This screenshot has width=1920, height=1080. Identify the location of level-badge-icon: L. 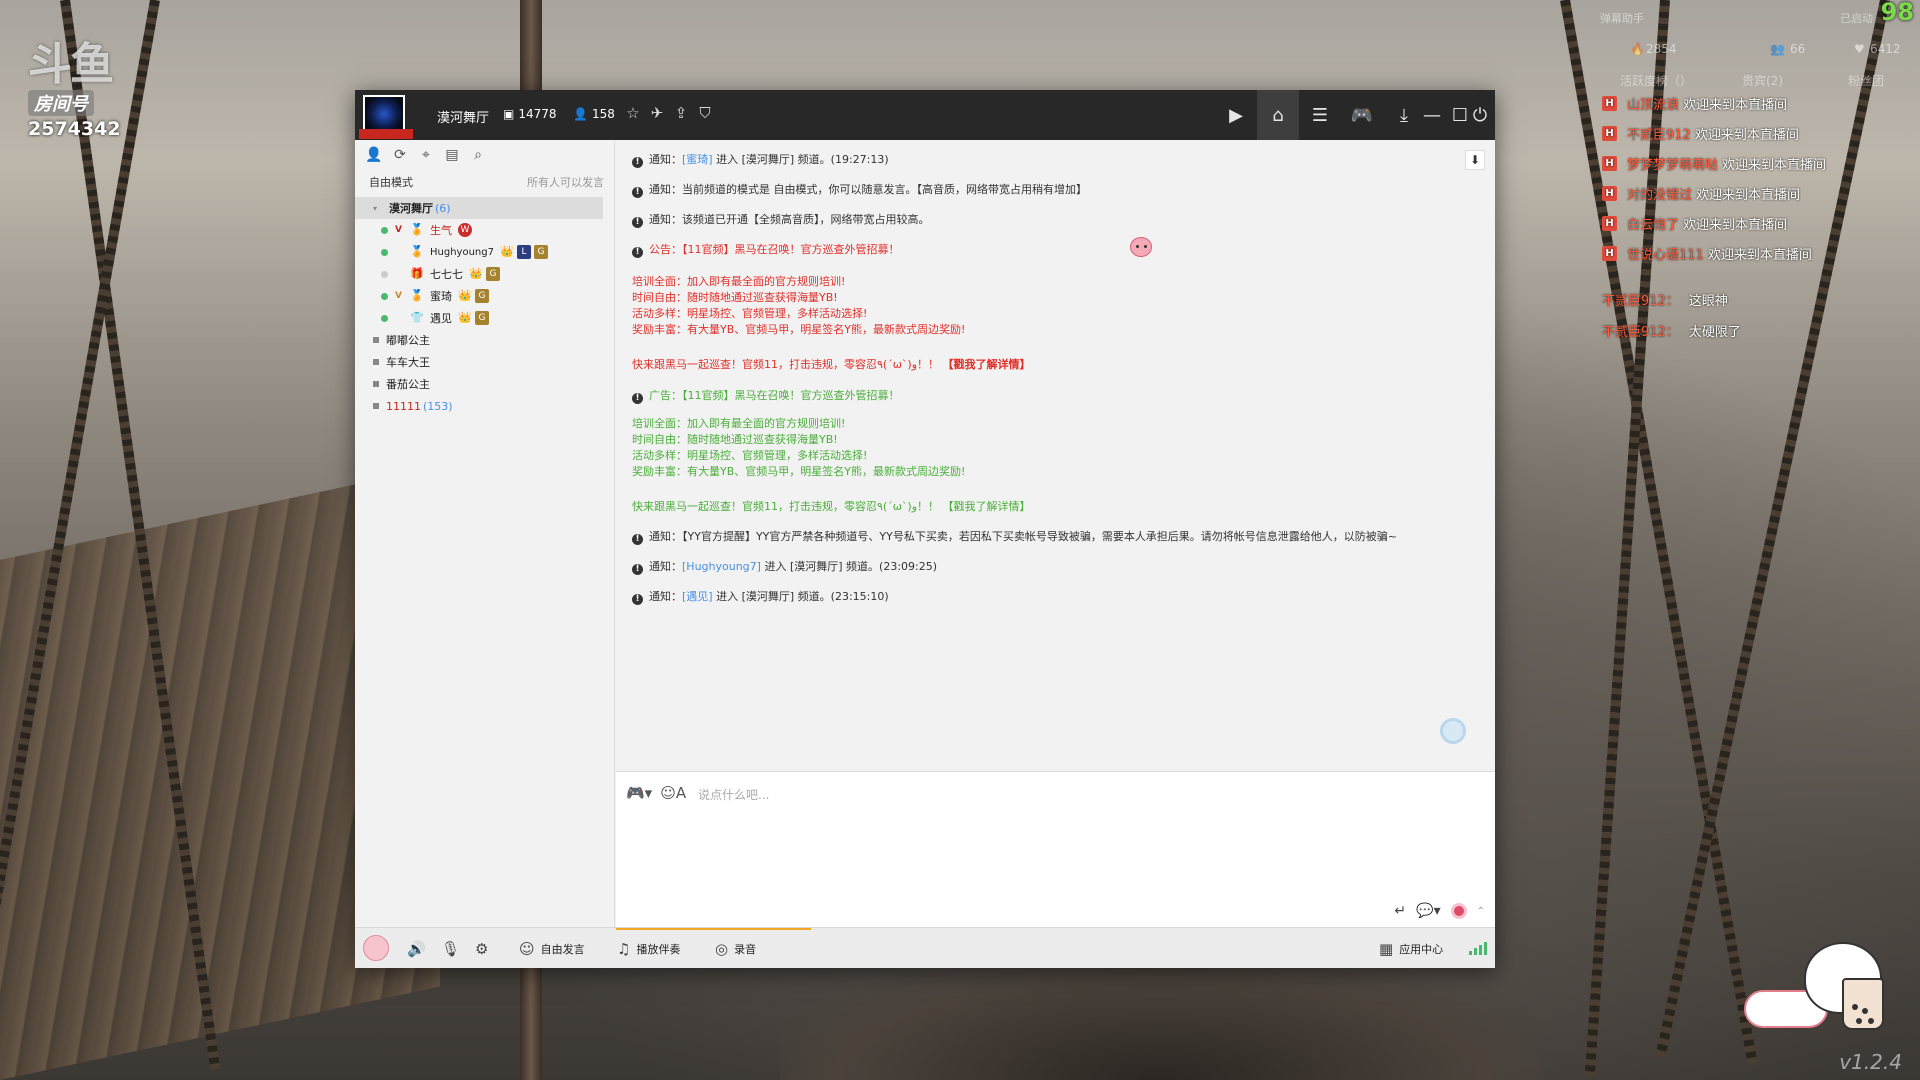
(523, 252).